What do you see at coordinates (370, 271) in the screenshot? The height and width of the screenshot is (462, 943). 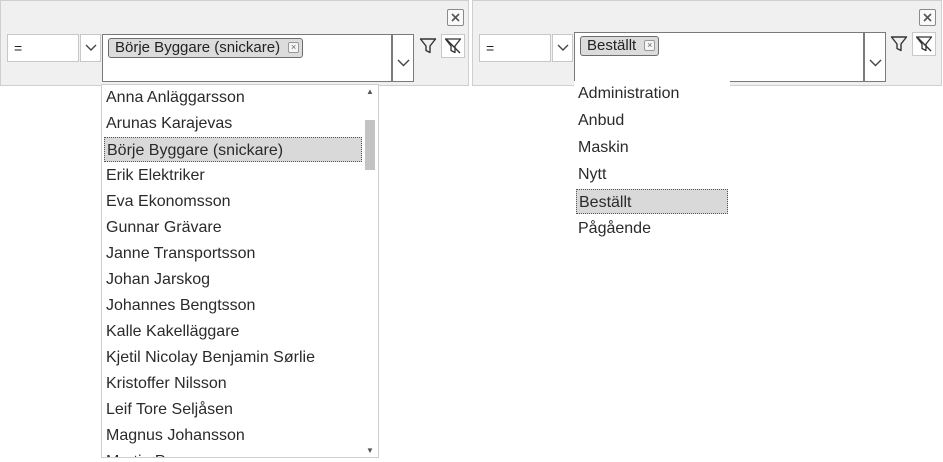 I see `left-list-scrollbar: ▲ ▼` at bounding box center [370, 271].